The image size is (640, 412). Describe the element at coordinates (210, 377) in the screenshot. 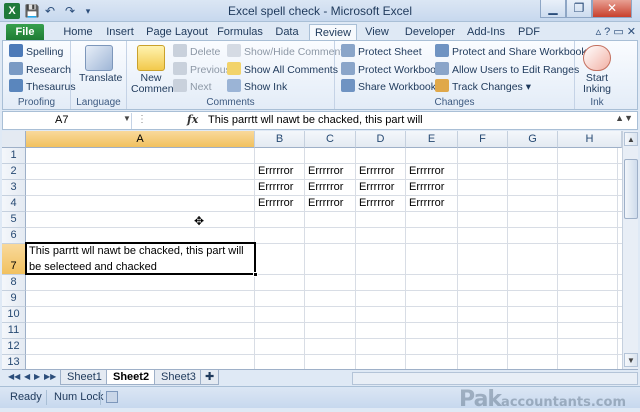

I see `insert-sheet-icon: ✚` at that location.